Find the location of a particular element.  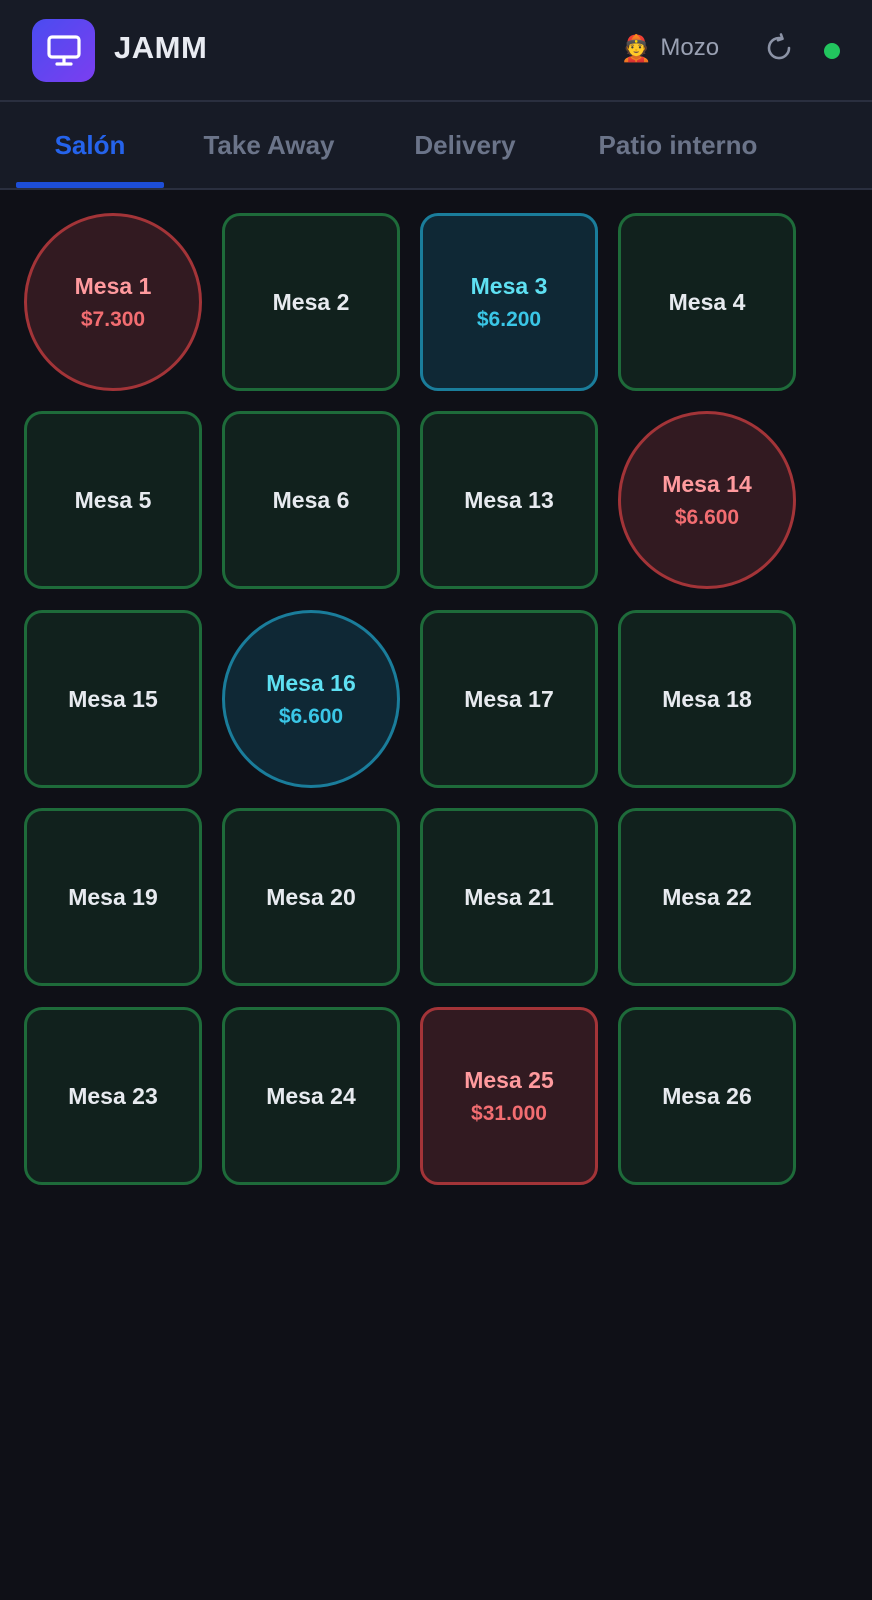

table-amount: $6.200 is located at coordinates (509, 319).